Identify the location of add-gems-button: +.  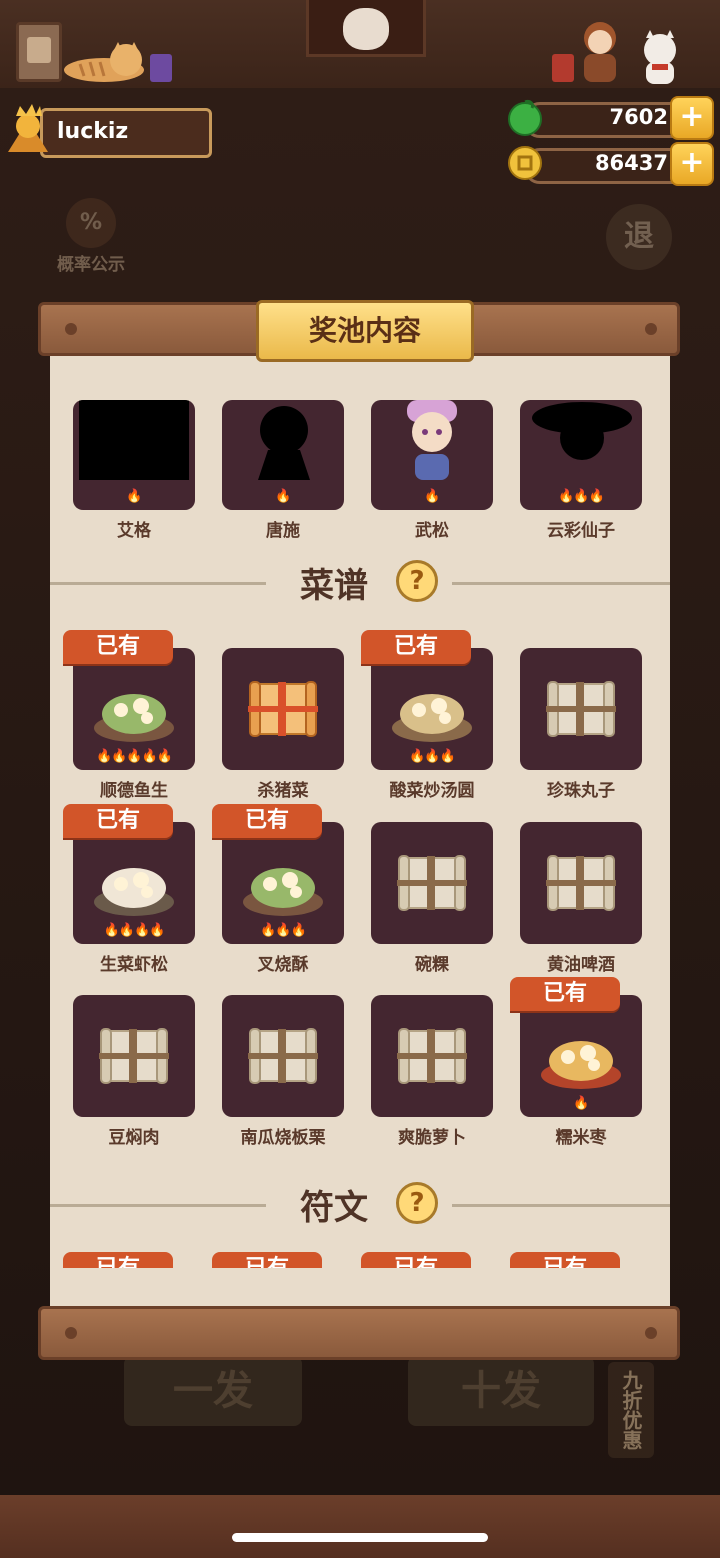
(692, 118).